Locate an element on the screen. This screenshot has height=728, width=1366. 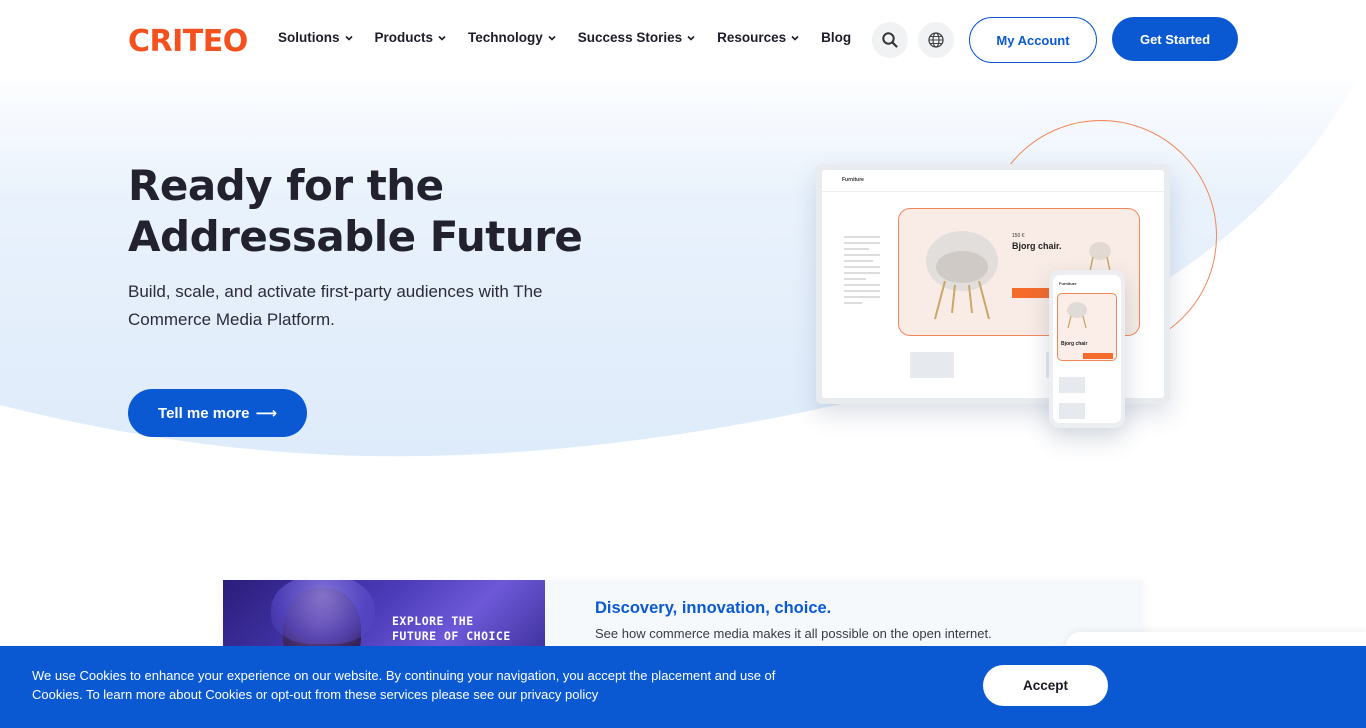
hero-title-line1: Ready for the is located at coordinates (286, 185).